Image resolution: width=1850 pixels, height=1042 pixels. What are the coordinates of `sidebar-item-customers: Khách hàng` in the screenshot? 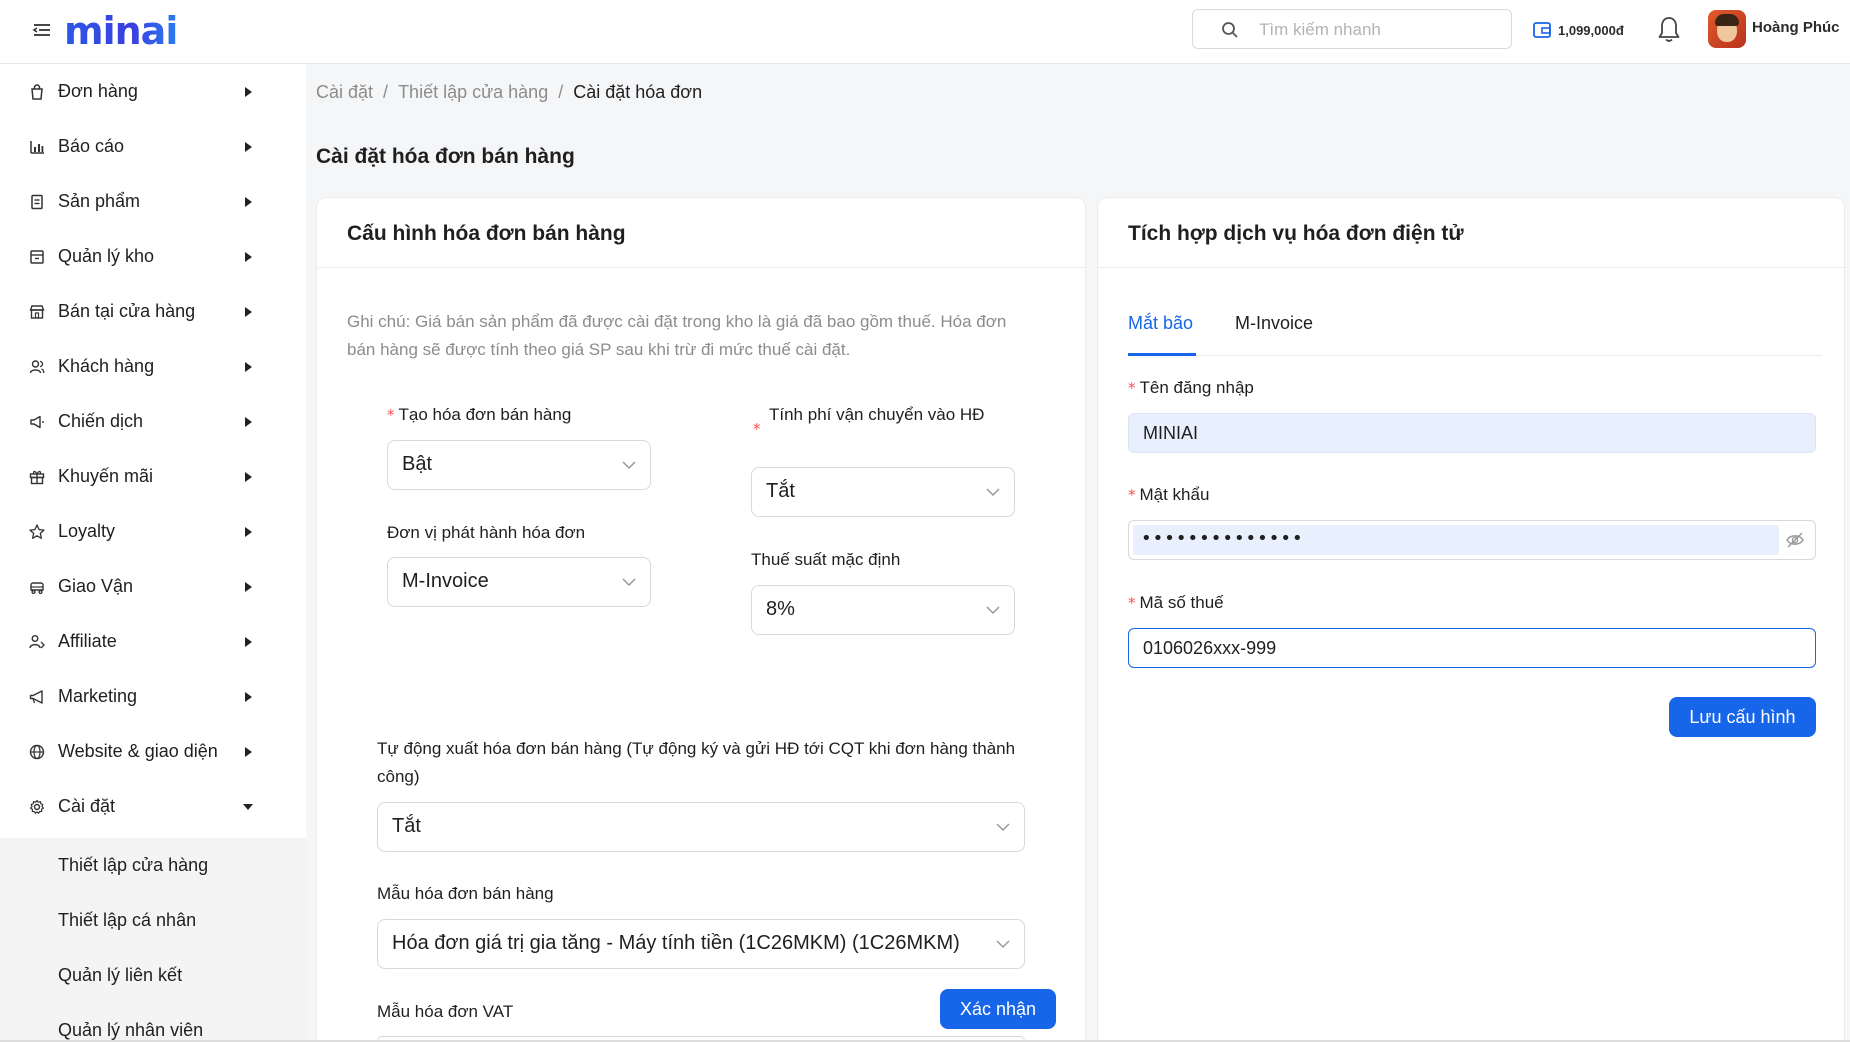 It's located at (153, 366).